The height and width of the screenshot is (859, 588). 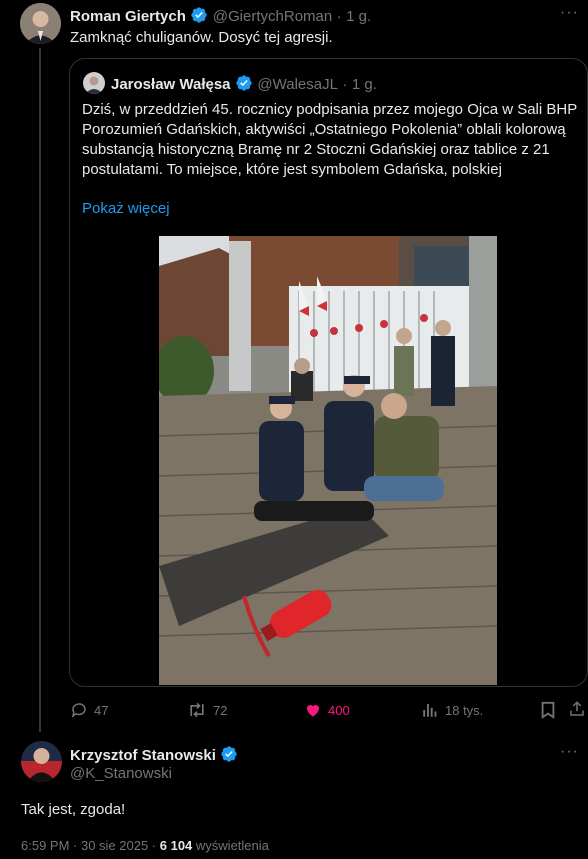 What do you see at coordinates (121, 773) in the screenshot?
I see `main-handle: @K_Stanowski` at bounding box center [121, 773].